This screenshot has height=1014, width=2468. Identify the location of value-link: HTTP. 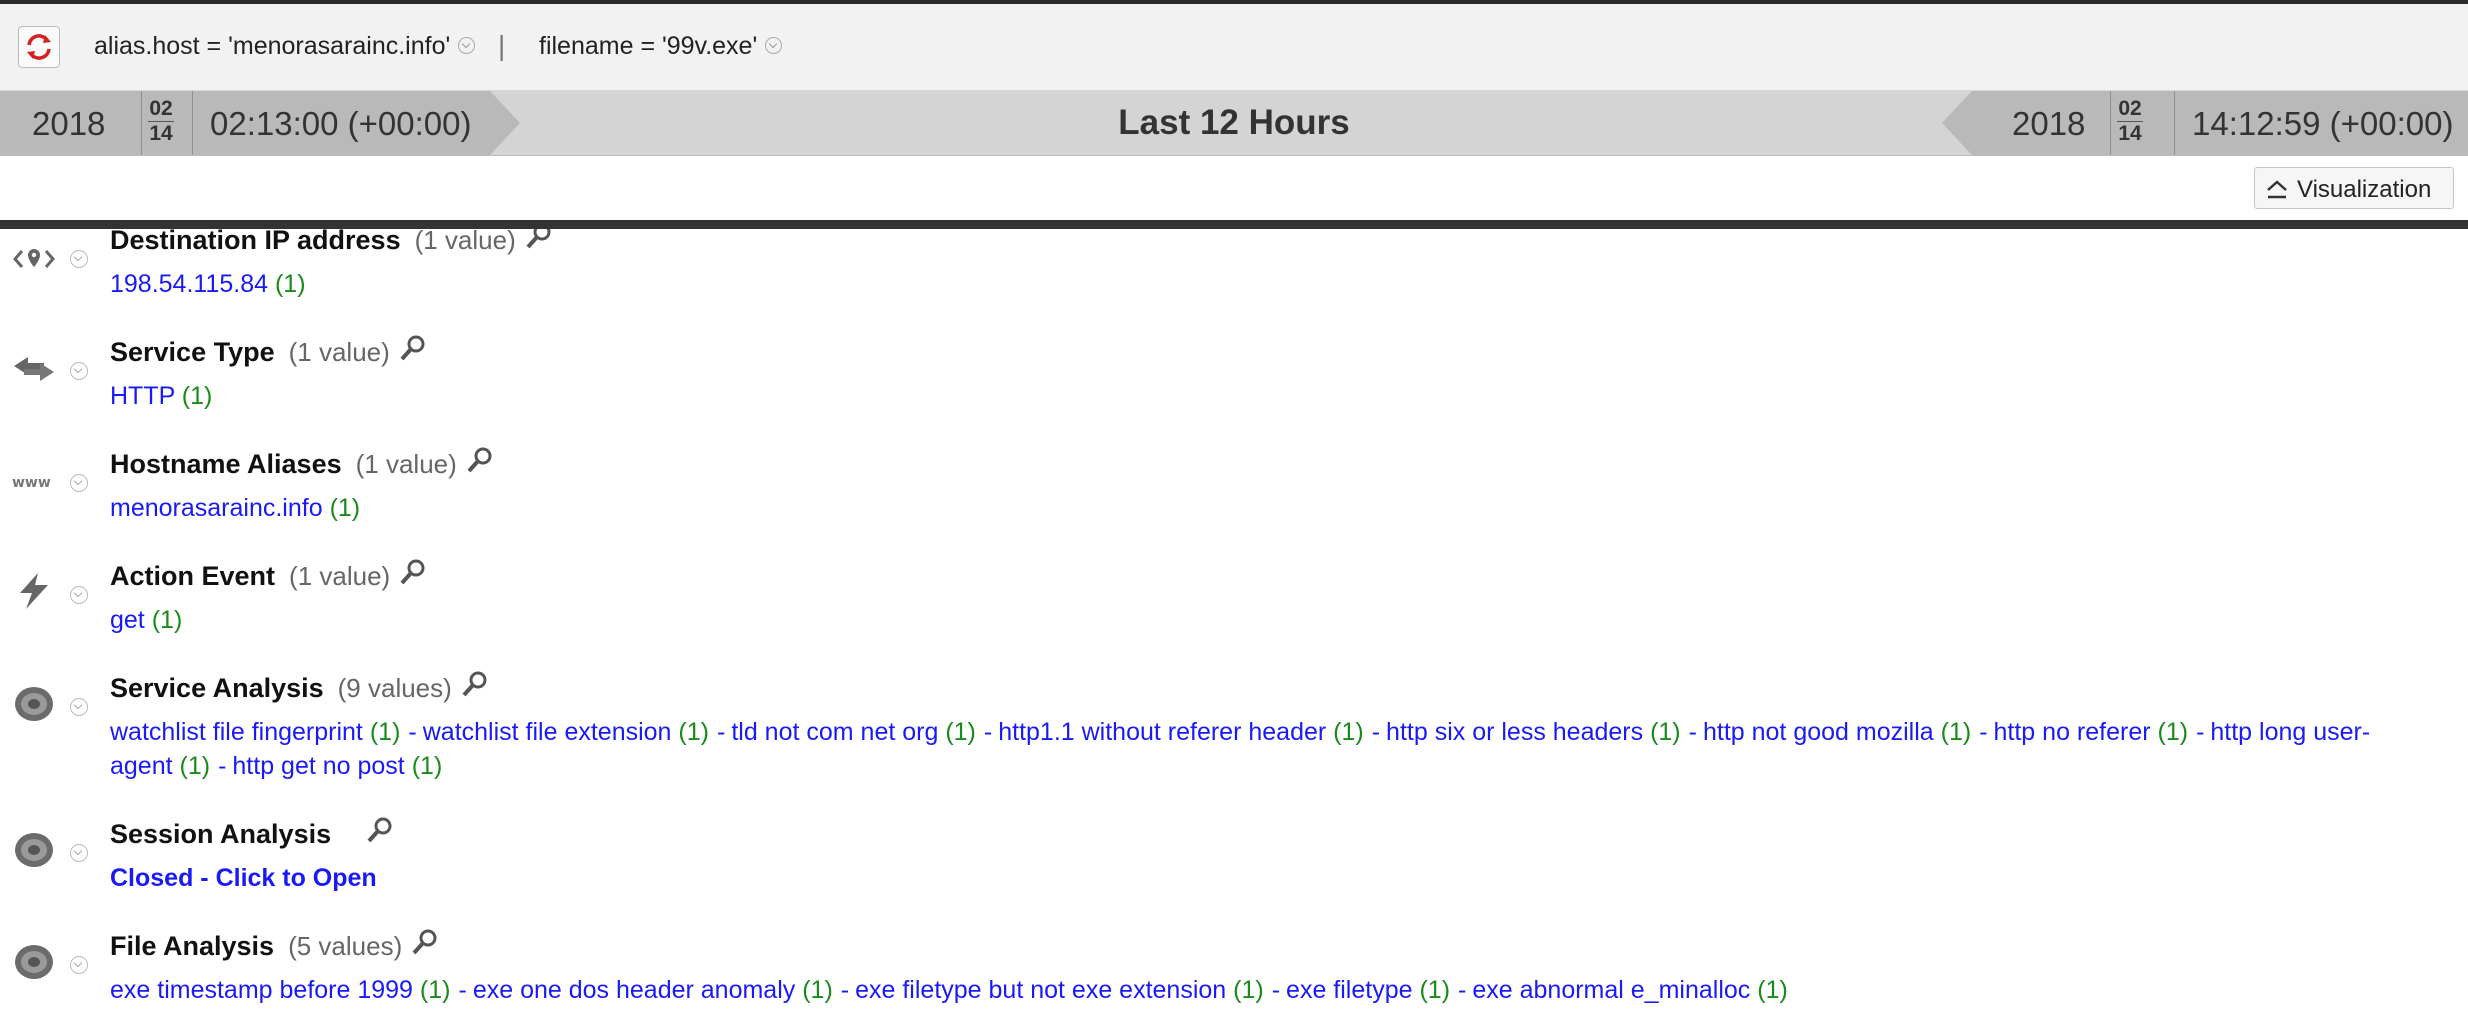
(142, 396).